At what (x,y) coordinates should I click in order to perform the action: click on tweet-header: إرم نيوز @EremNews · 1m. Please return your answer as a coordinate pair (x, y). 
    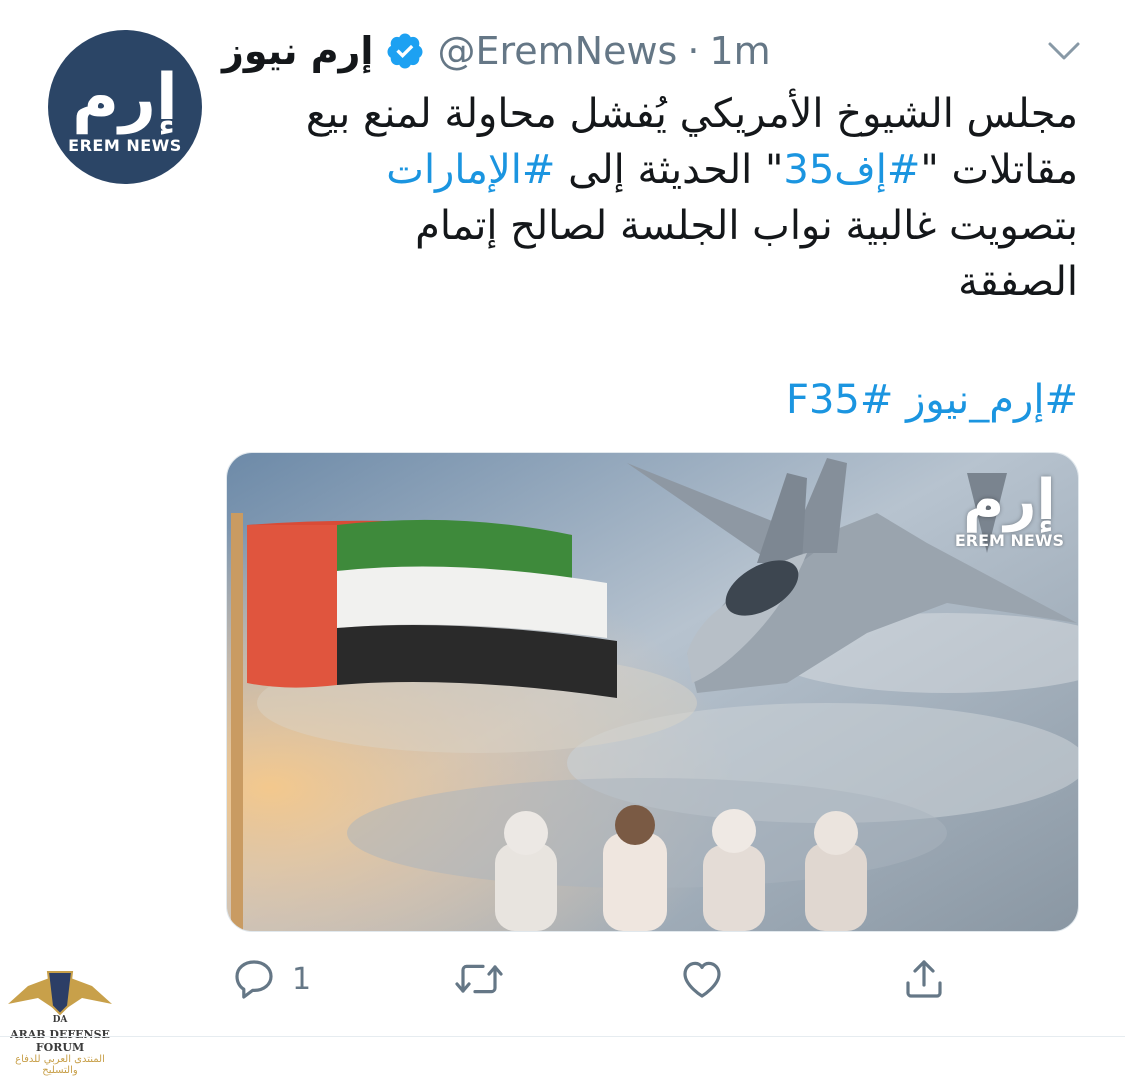
    Looking at the image, I should click on (496, 51).